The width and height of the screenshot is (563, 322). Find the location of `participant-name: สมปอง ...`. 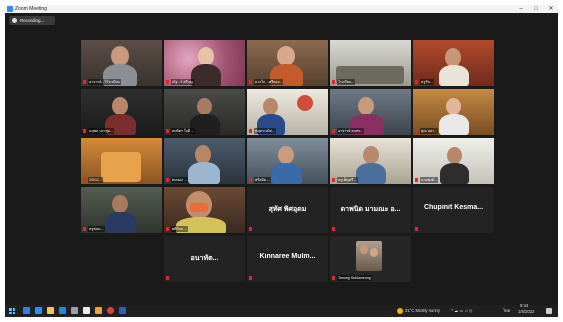

participant-name: สมปอง ... is located at coordinates (179, 180).